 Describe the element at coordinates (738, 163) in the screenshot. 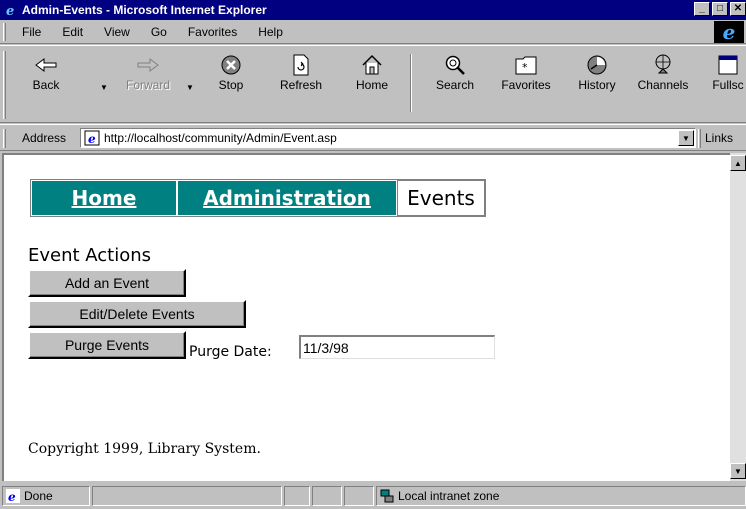

I see `scroll-up-icon: ▲` at that location.